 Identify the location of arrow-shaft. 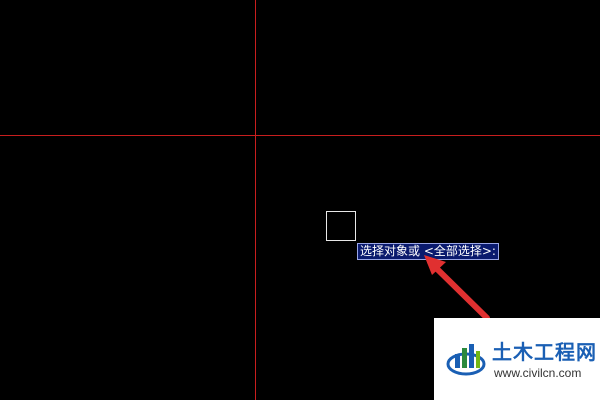
(458, 290).